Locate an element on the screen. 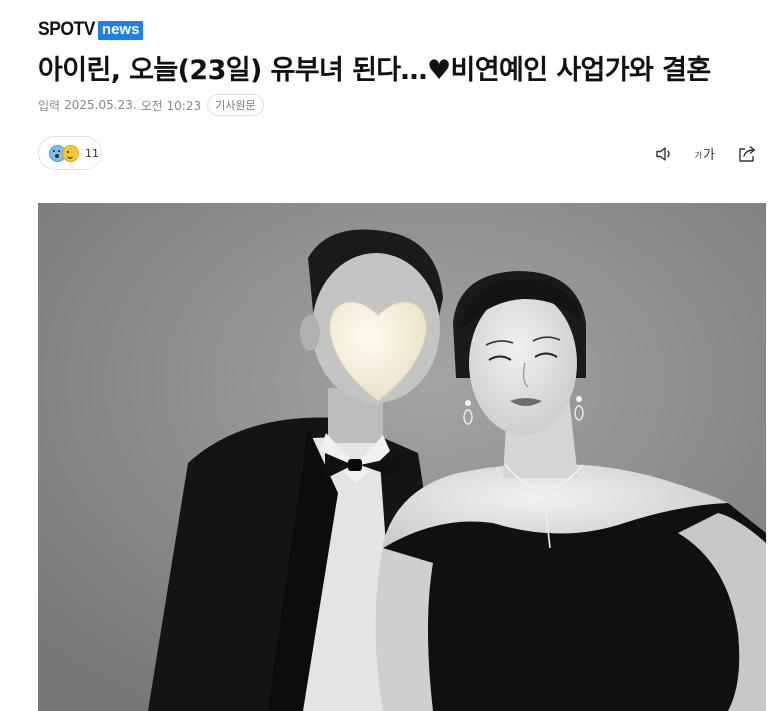  article-meta: 입력 2025.05.23. 오전 10:23 기사원문 is located at coordinates (151, 105).